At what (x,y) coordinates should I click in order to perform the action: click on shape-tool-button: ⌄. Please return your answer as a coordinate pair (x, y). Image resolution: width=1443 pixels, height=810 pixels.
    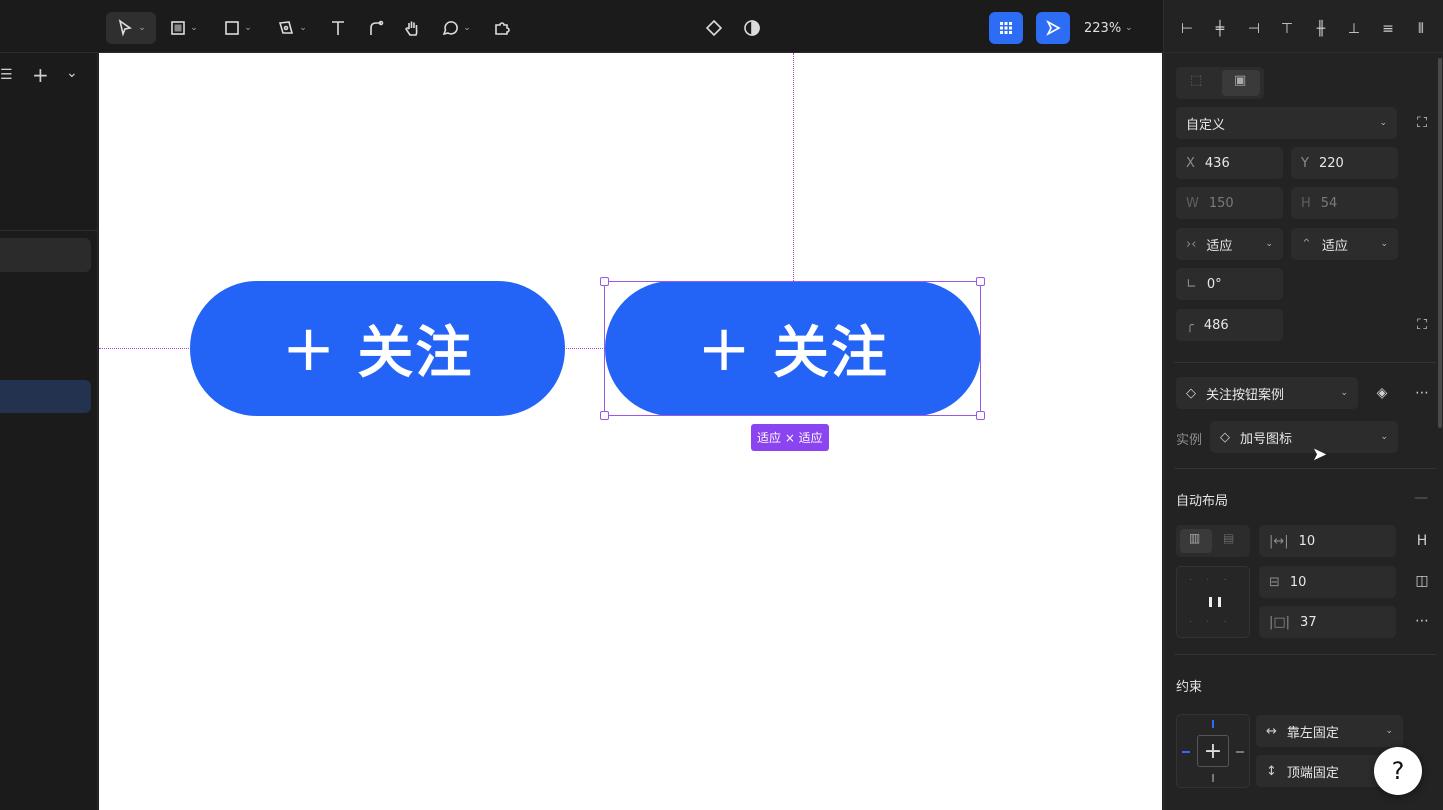
    Looking at the image, I should click on (238, 28).